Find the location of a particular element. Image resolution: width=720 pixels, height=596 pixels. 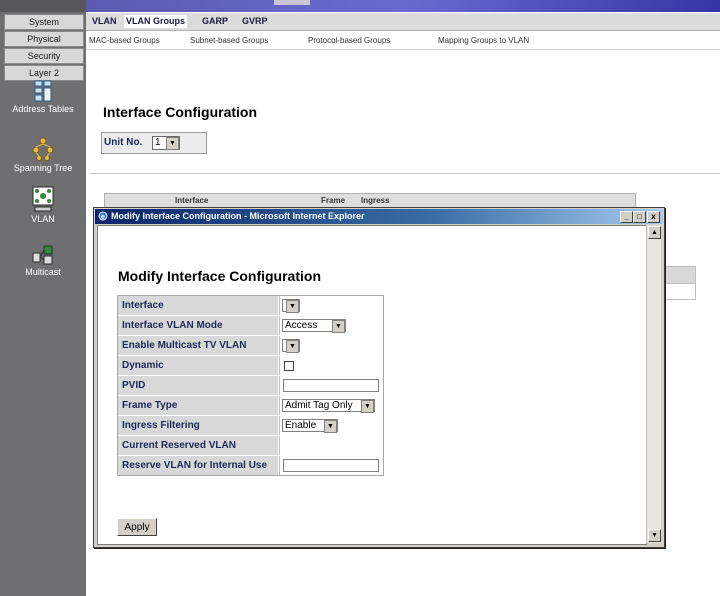

banner-notch is located at coordinates (292, 2).